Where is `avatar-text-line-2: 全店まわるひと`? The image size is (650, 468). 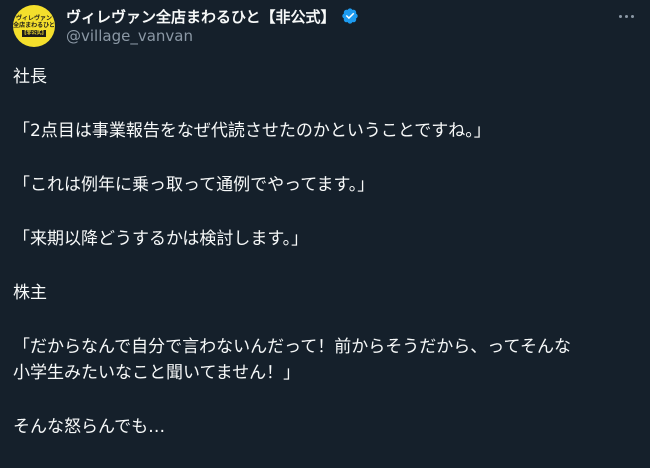
avatar-text-line-2: 全店まわるひと is located at coordinates (34, 25).